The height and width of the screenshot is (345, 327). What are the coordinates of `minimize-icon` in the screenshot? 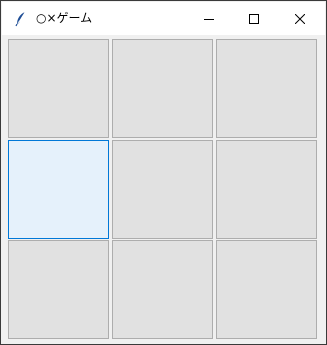 It's located at (209, 19).